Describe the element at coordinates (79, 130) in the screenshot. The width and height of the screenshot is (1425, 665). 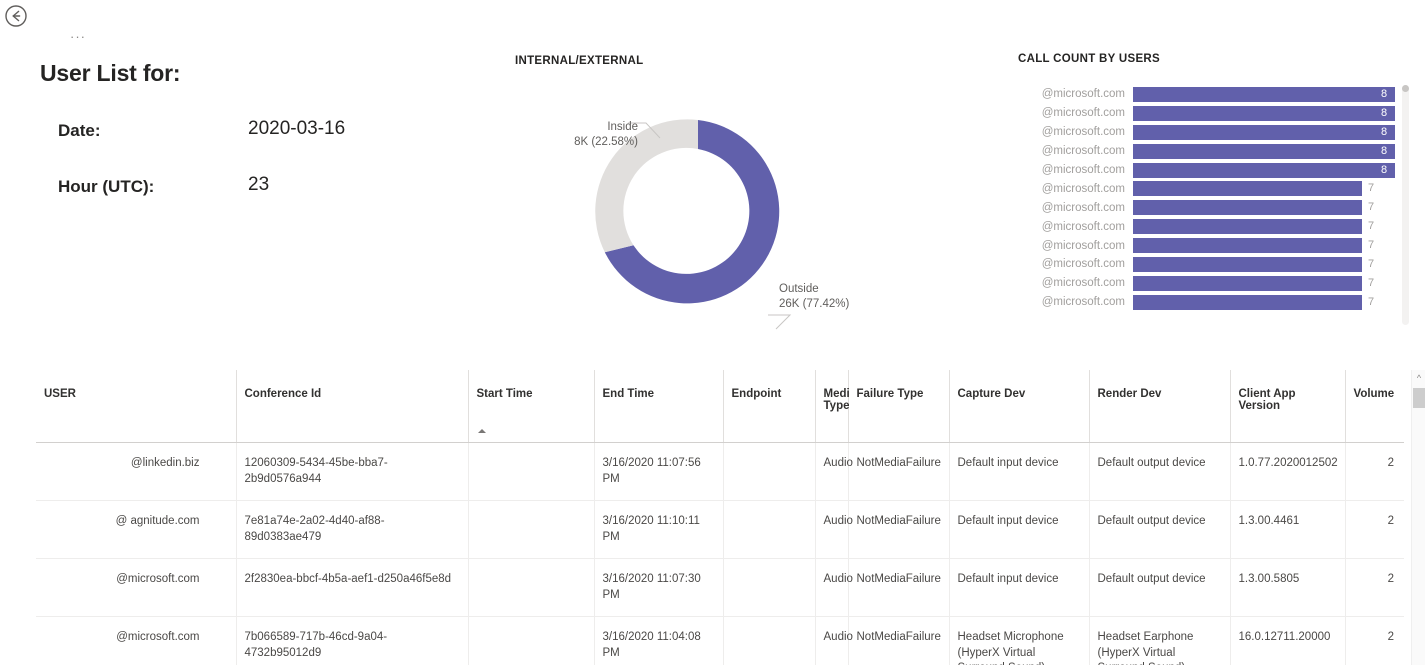
I see `field-date-label: Date:` at that location.